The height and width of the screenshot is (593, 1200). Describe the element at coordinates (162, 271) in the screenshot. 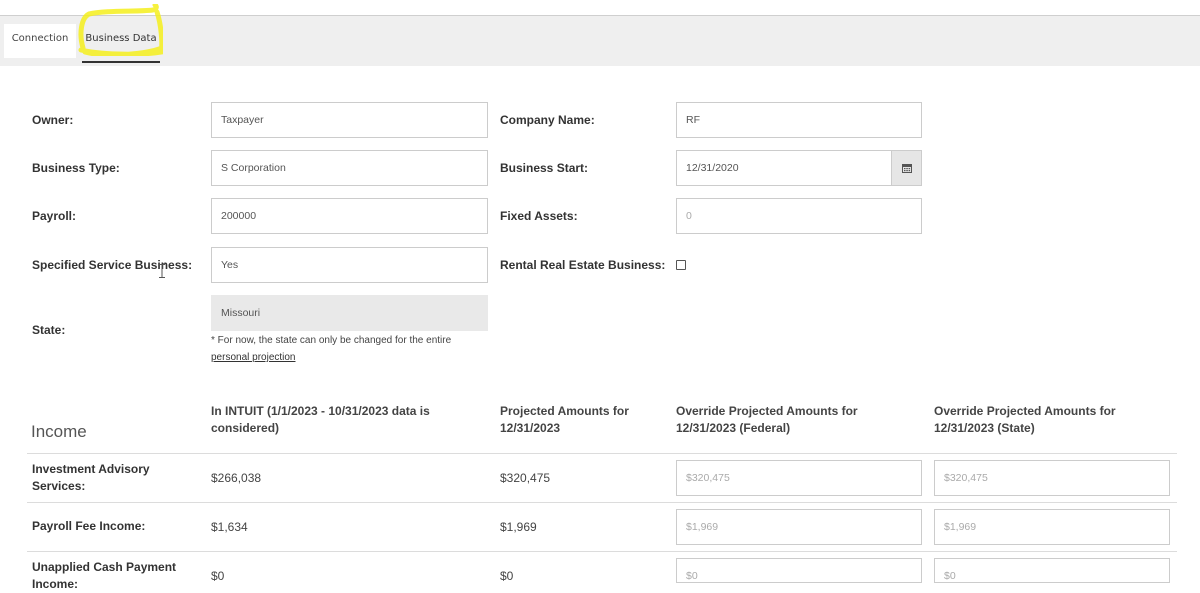

I see `text-cursor-icon` at that location.